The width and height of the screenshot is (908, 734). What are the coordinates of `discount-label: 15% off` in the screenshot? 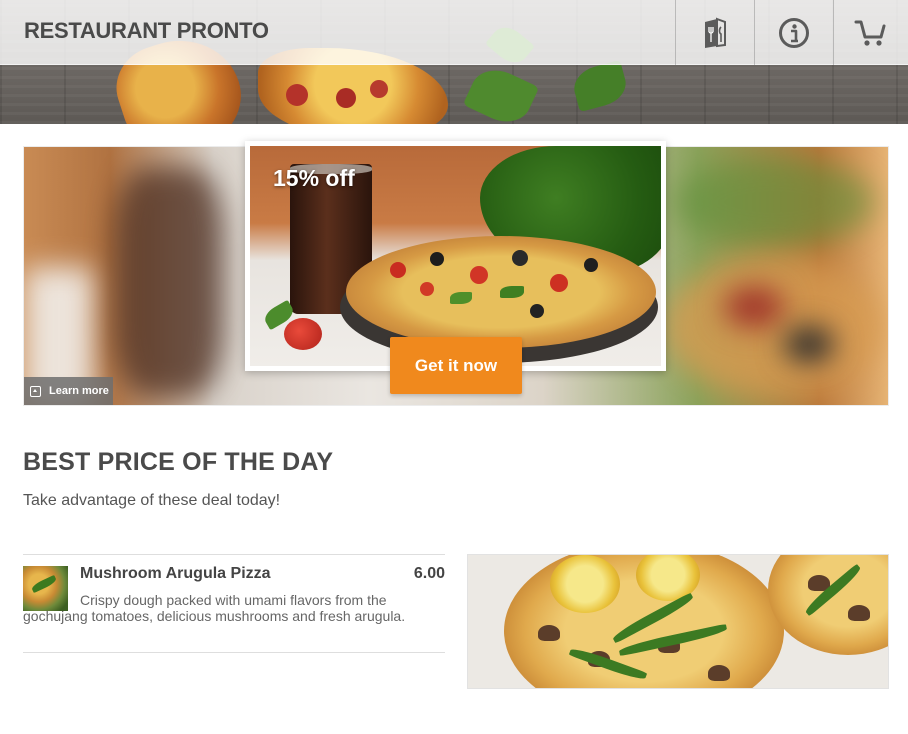 It's located at (314, 178).